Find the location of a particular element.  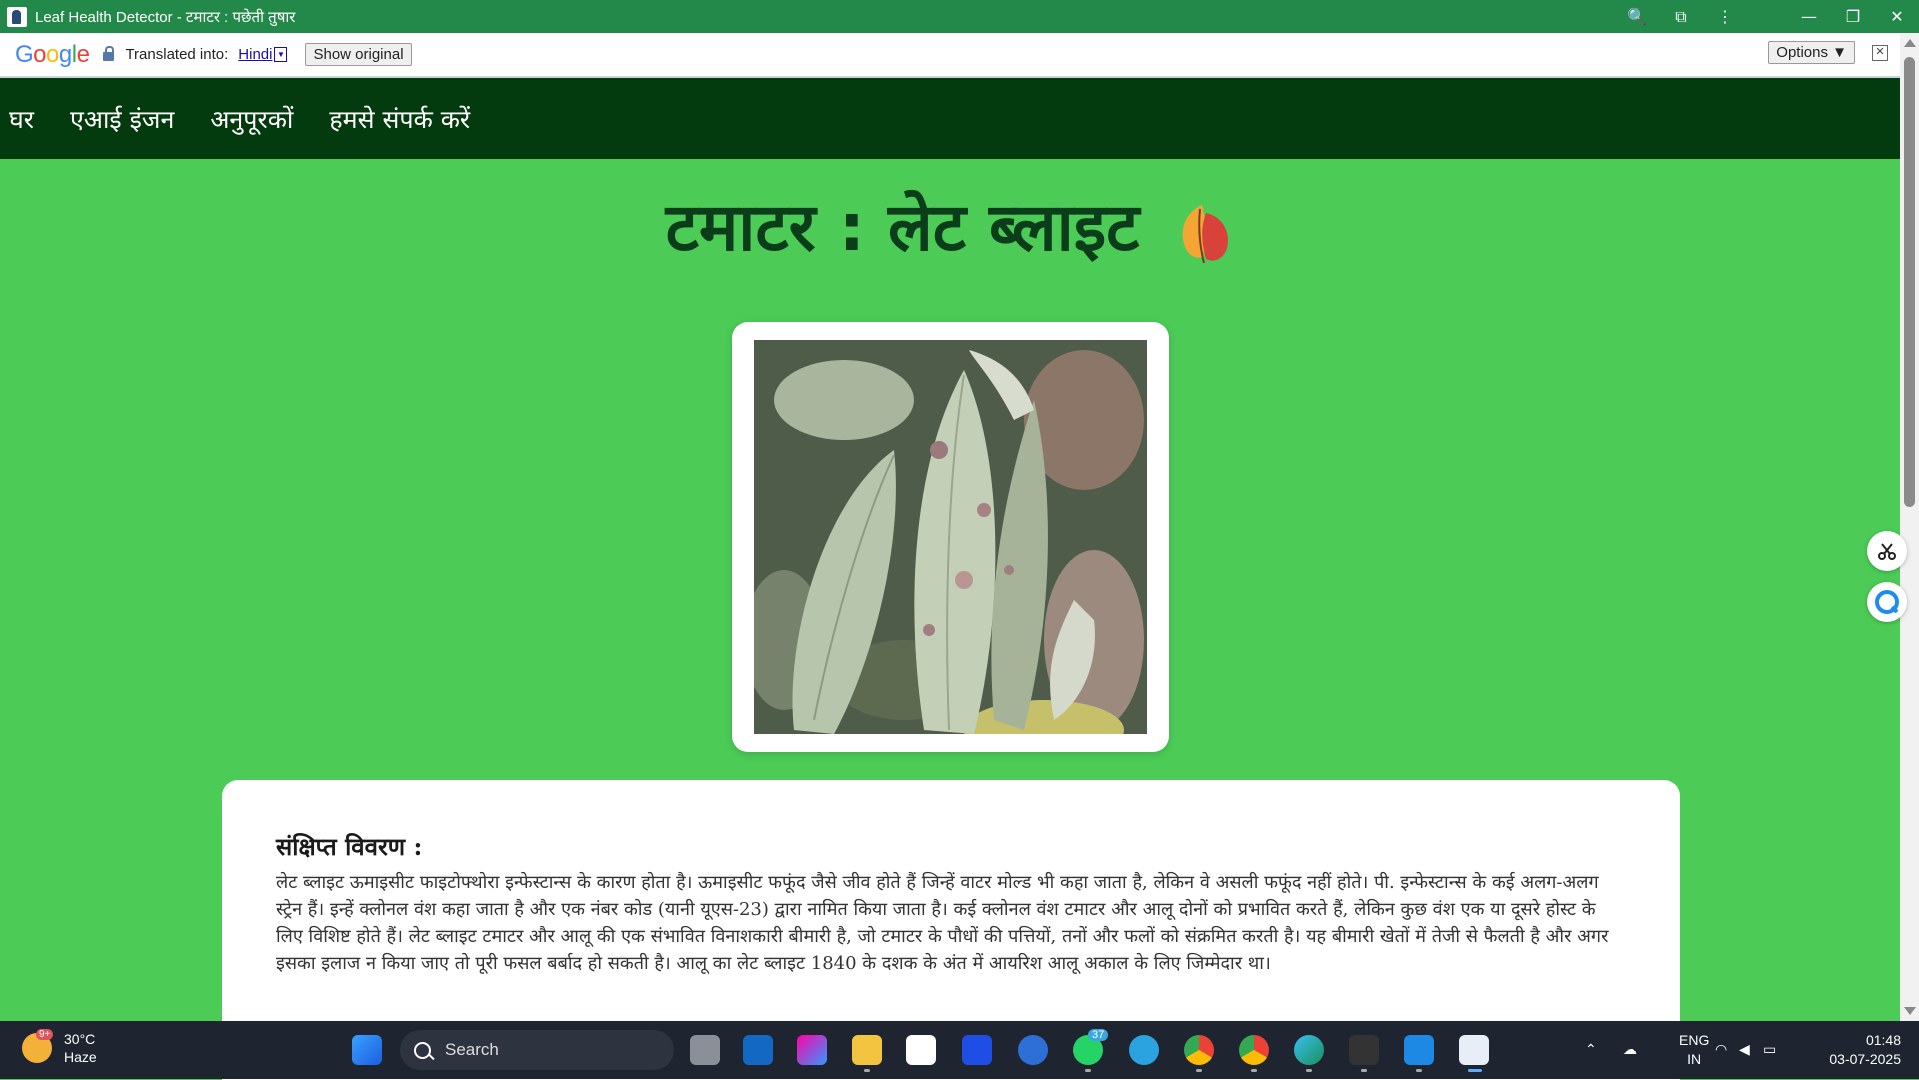

taskbar-search-label: Search is located at coordinates (472, 1049).